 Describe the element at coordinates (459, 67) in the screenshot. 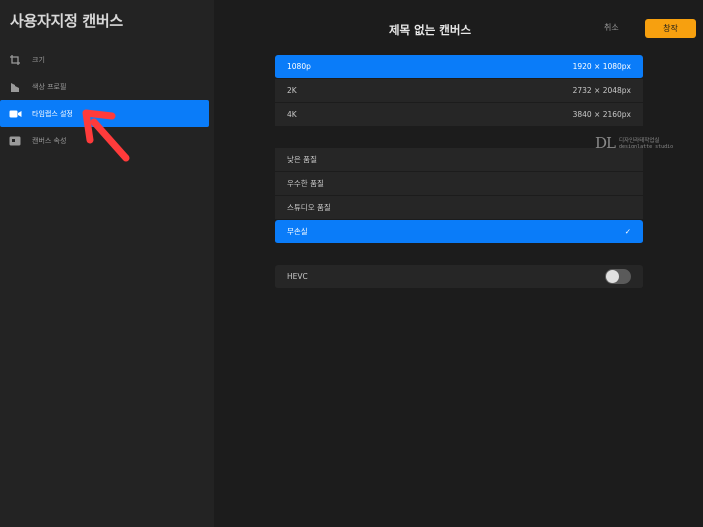

I see `resolution-option-1080p: 1080p 1920 × 1080px` at that location.